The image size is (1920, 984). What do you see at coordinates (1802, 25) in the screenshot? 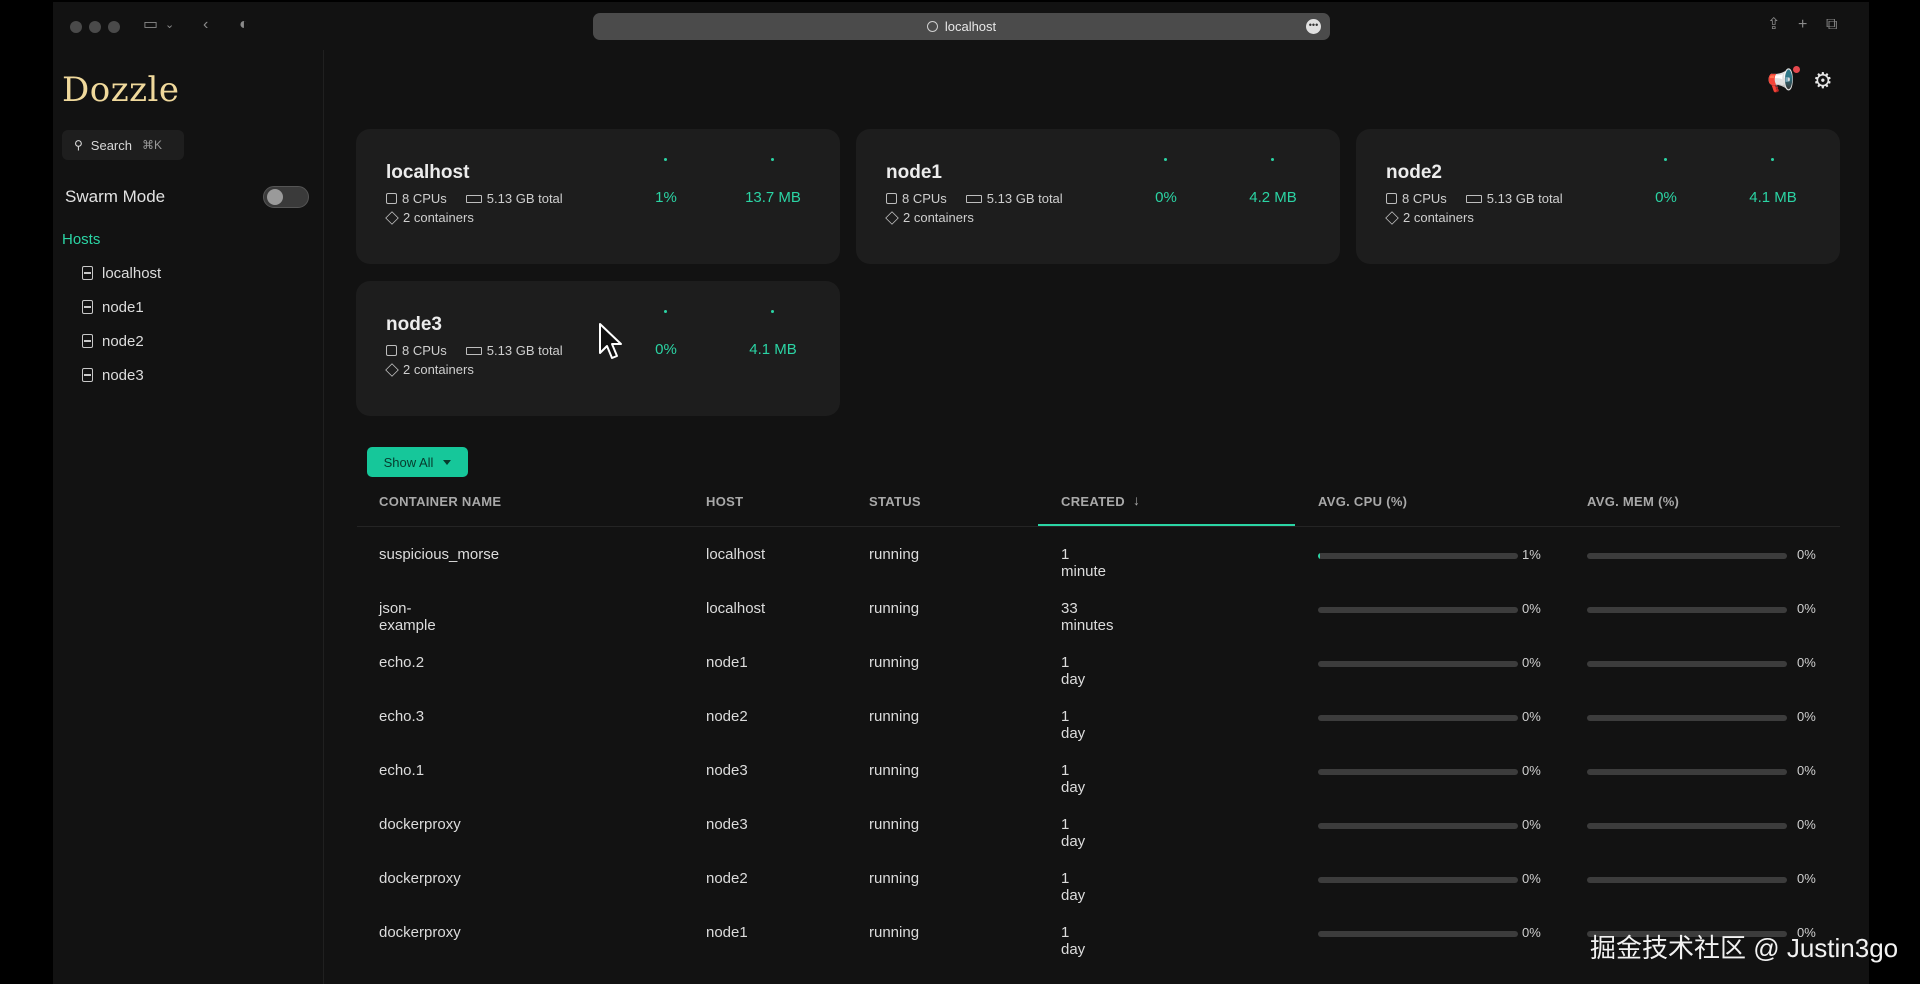
I see `new-tab-icon: +` at bounding box center [1802, 25].